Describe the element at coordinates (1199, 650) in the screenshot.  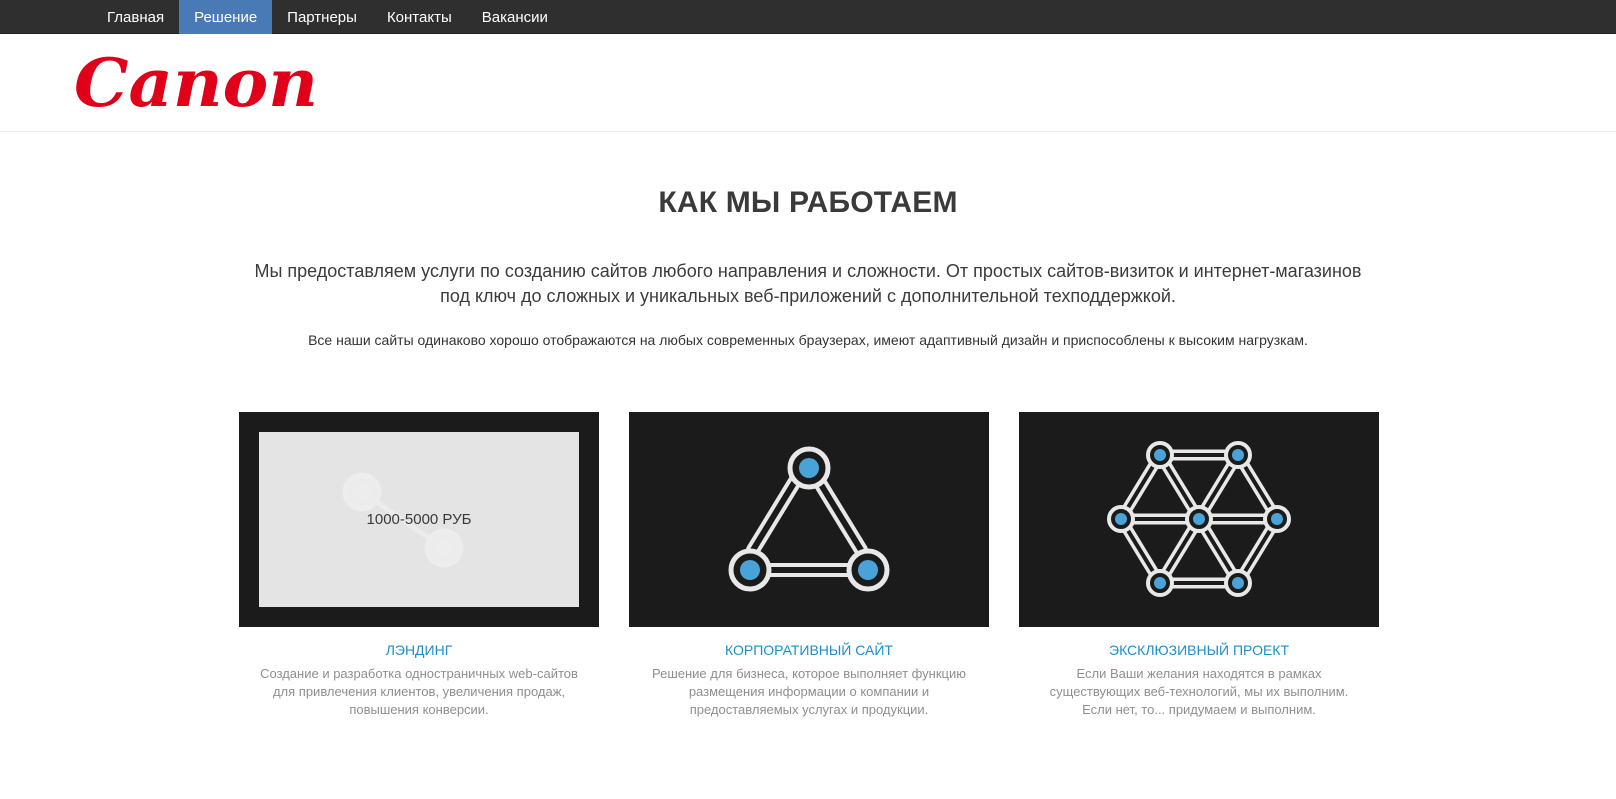
I see `card-exclusive-title: ЭКСКЛЮЗИВНЫЙ ПРОЕКТ` at that location.